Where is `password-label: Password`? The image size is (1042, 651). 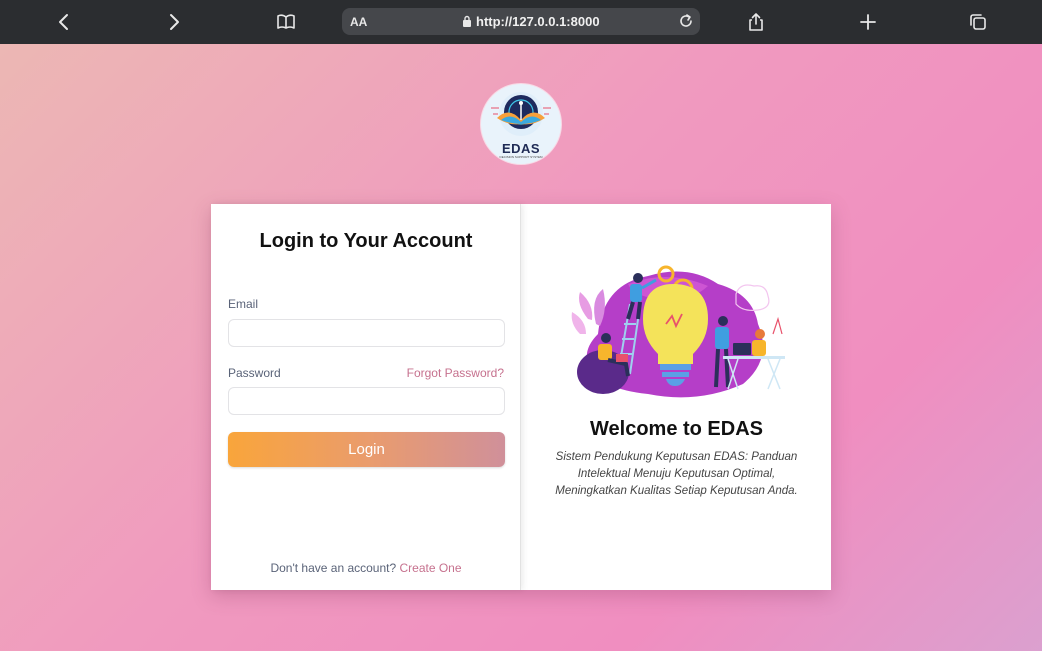 password-label: Password is located at coordinates (254, 373).